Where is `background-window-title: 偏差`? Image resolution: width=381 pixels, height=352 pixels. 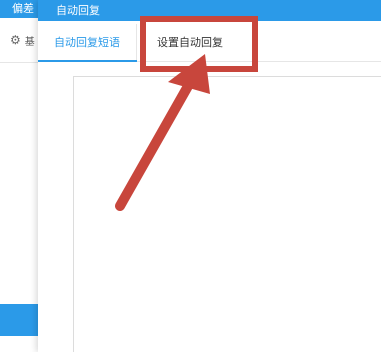
background-window-title: 偏差 is located at coordinates (20, 9).